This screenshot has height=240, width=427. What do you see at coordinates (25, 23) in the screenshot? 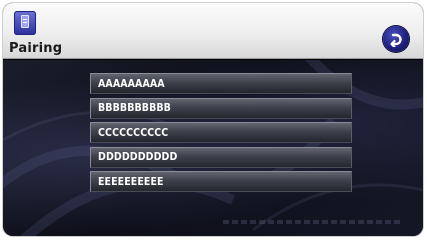
I see `phone-icon` at bounding box center [25, 23].